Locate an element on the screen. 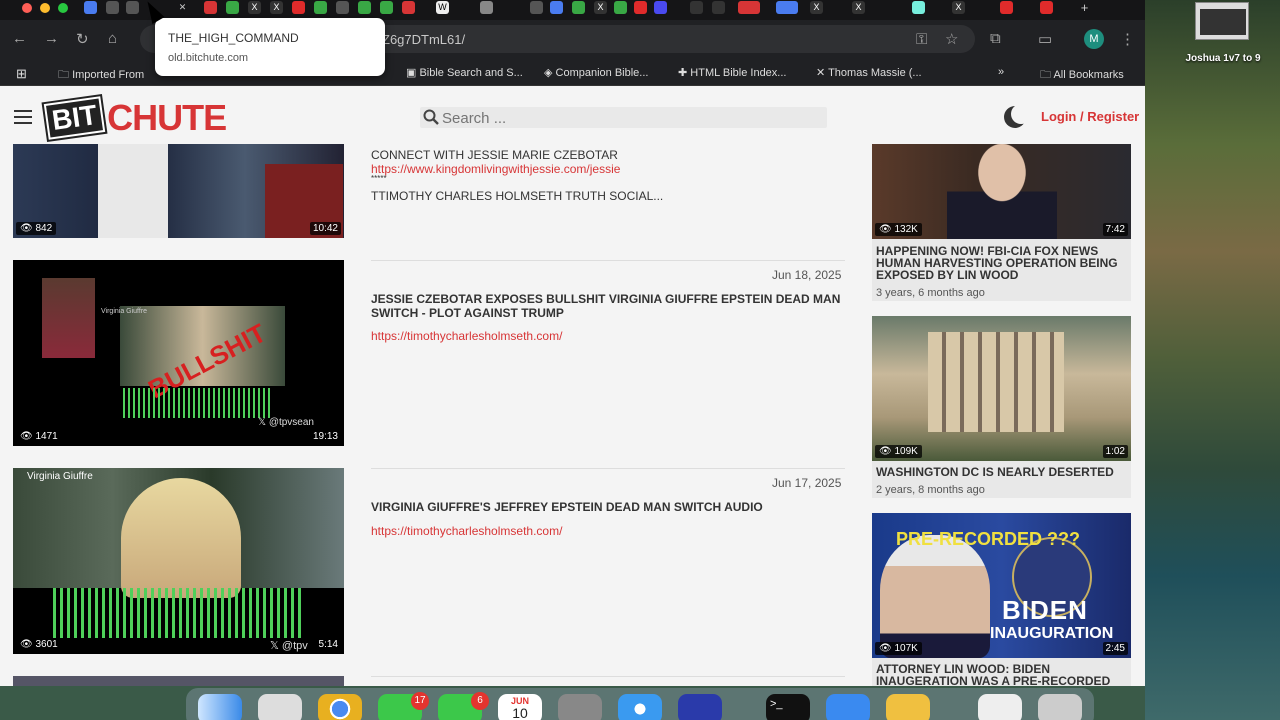  zoom-window-icon is located at coordinates (63, 8).